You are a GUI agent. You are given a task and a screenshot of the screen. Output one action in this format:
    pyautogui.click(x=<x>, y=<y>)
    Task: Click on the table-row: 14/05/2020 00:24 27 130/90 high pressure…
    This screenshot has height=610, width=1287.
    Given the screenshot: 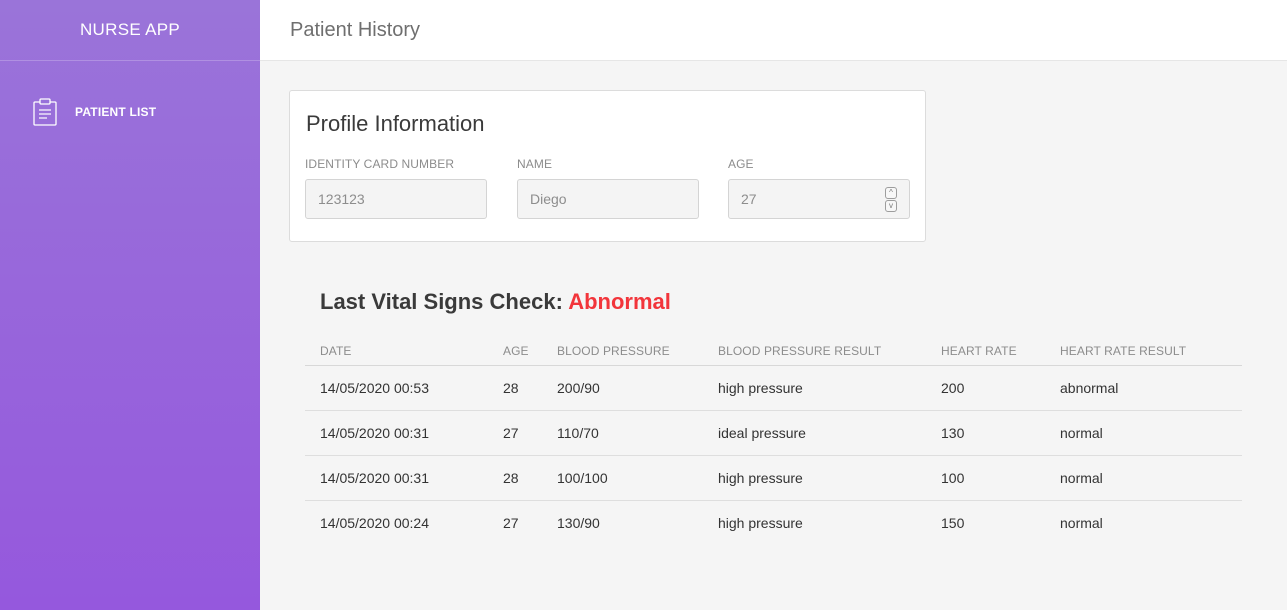 What is the action you would take?
    pyautogui.click(x=773, y=522)
    